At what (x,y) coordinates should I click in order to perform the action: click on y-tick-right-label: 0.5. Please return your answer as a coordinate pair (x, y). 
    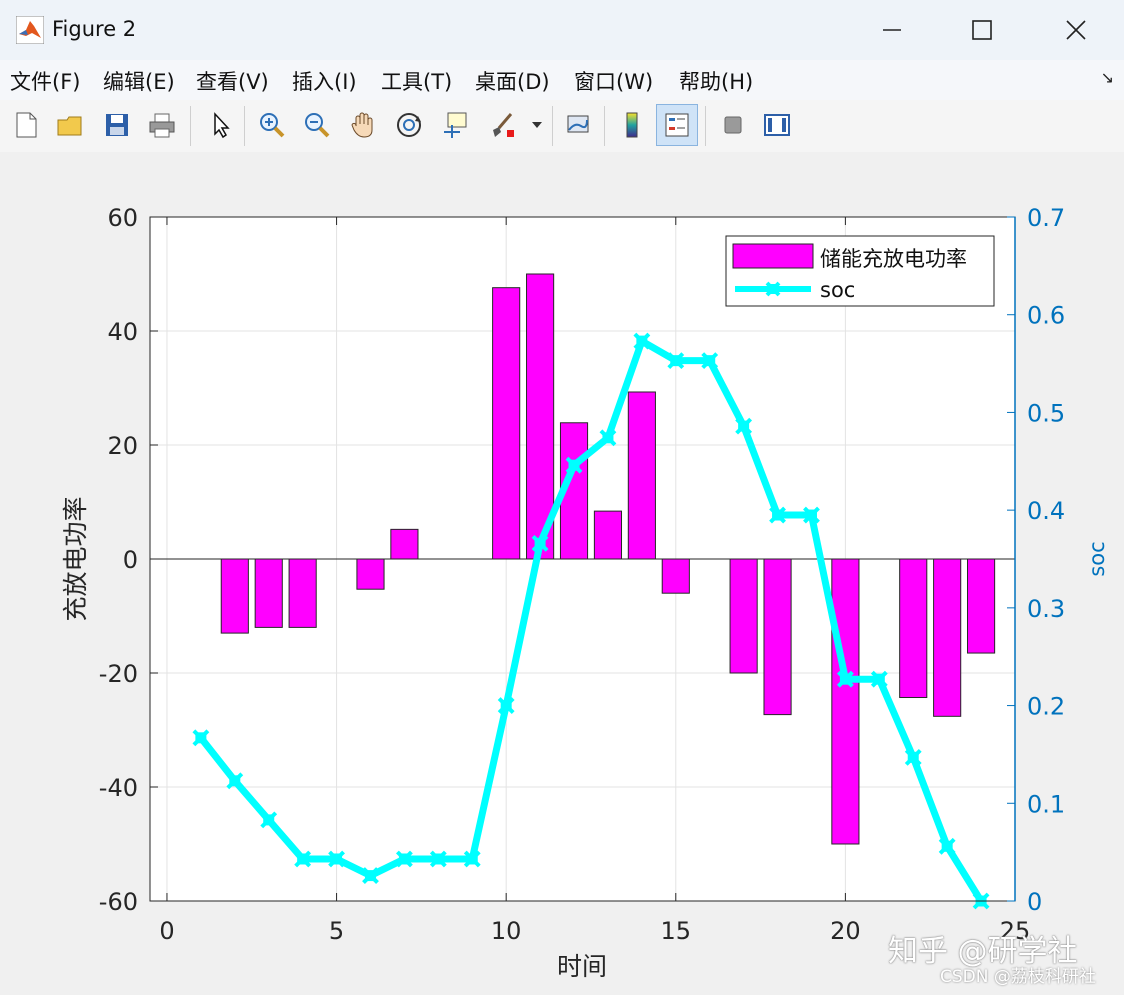
    Looking at the image, I should click on (1046, 413).